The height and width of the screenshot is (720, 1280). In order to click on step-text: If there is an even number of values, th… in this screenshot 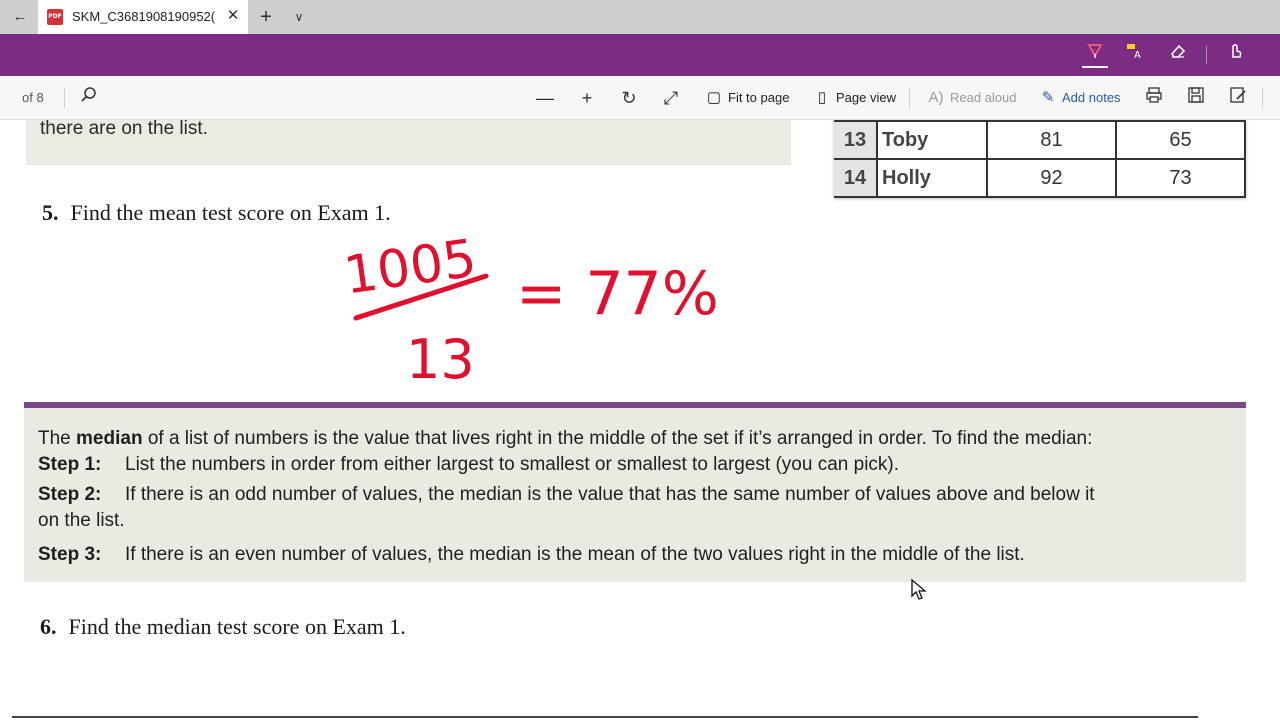, I will do `click(575, 554)`.